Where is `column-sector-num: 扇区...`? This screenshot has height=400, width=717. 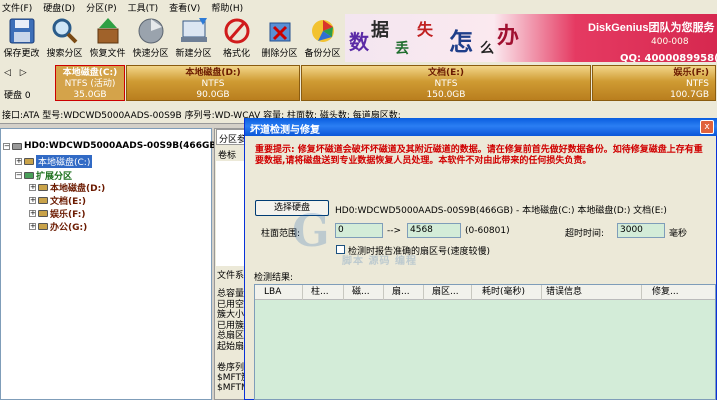 column-sector-num: 扇区... is located at coordinates (448, 292).